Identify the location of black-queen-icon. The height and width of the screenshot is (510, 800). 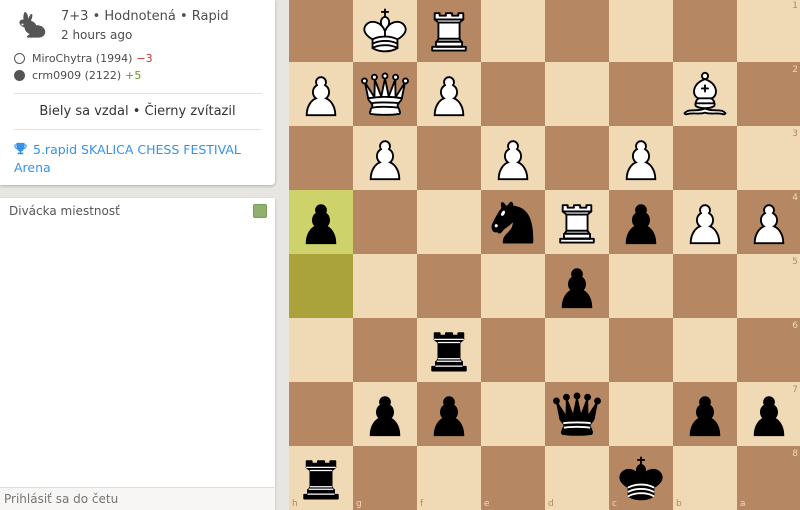
(577, 414).